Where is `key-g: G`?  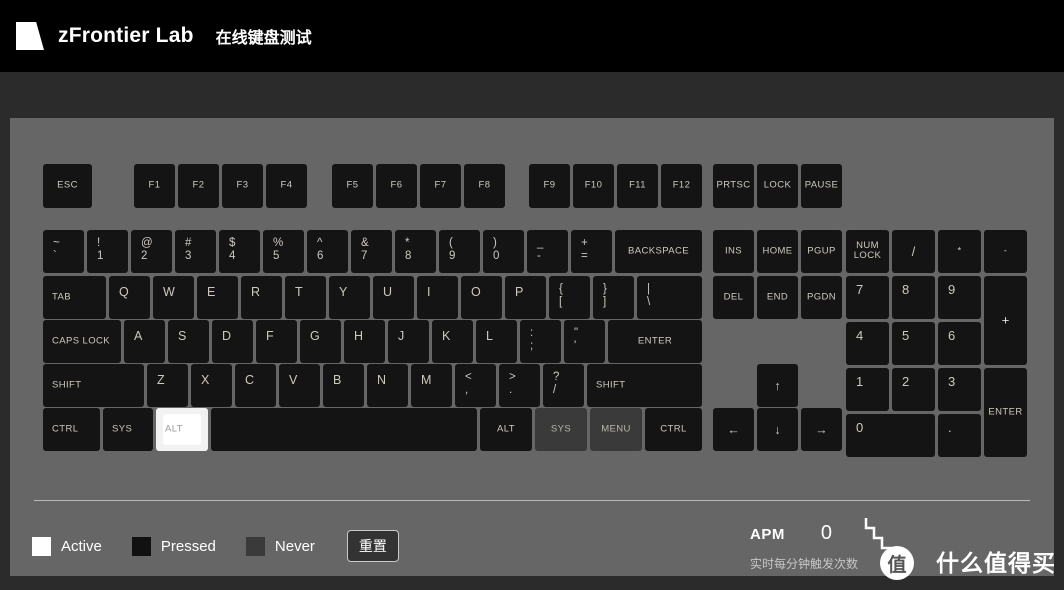 key-g: G is located at coordinates (320, 341).